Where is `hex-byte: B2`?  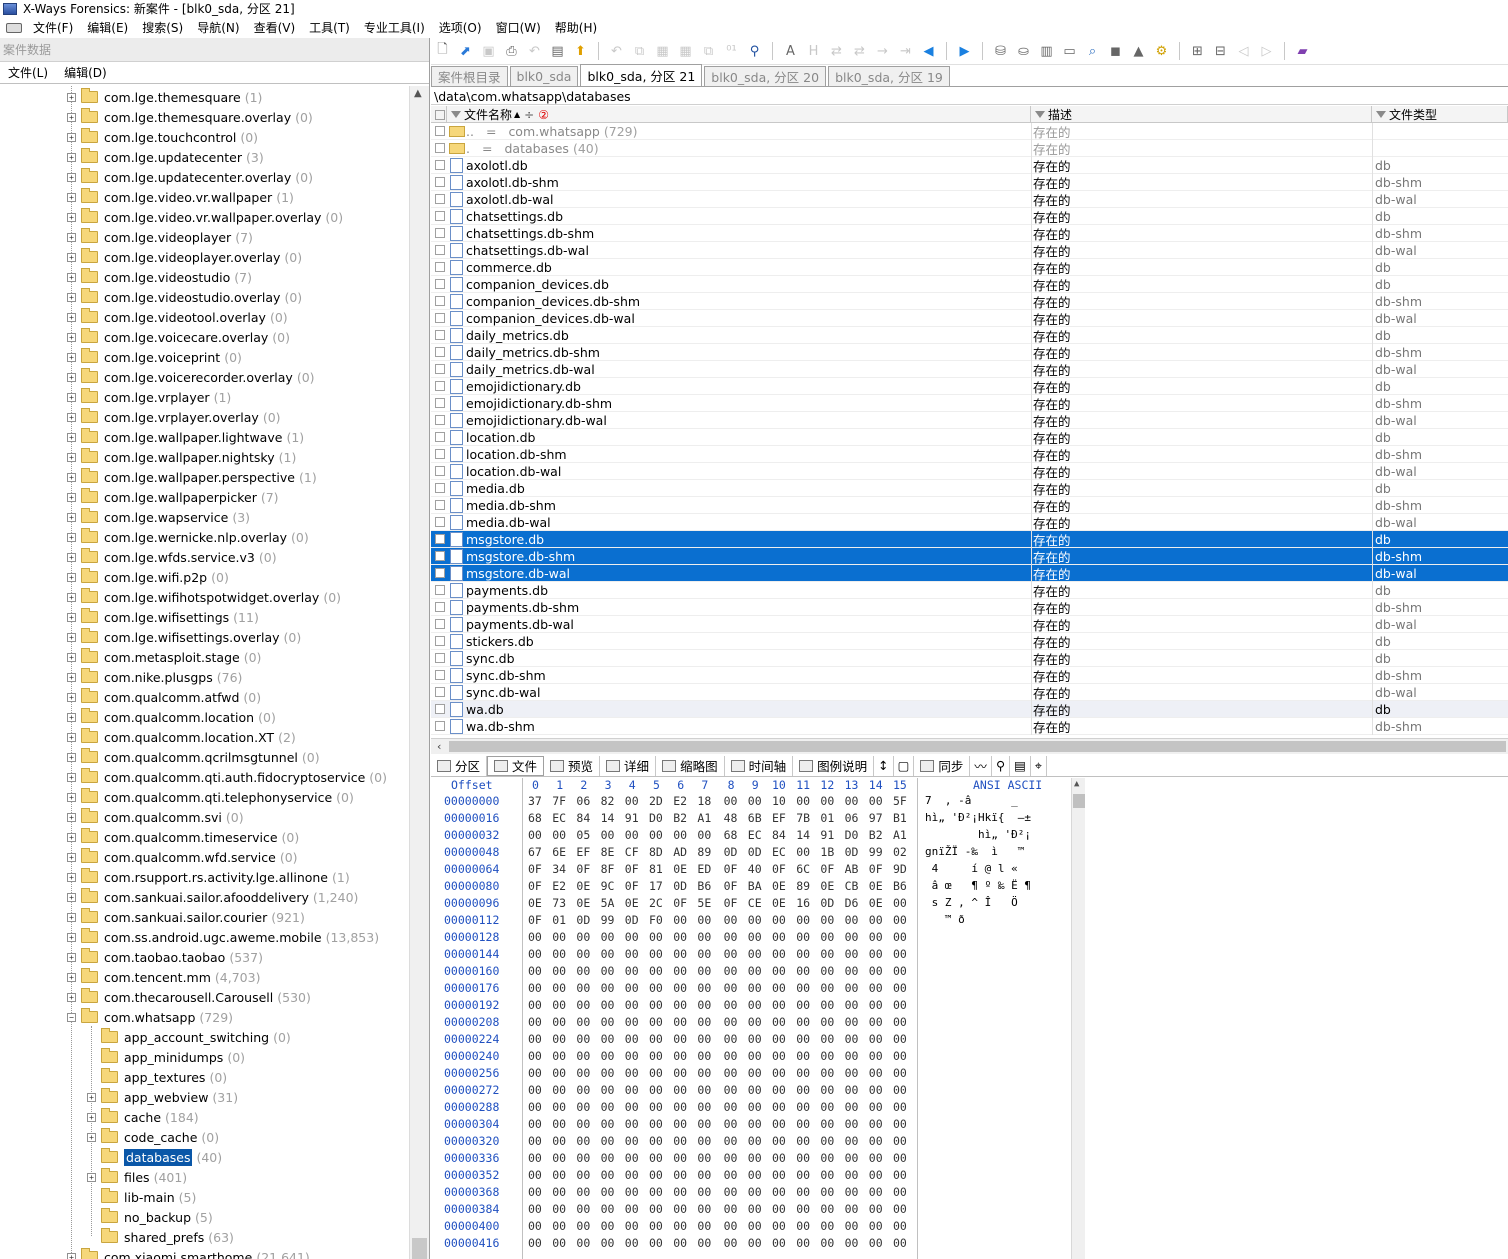 hex-byte: B2 is located at coordinates (680, 818).